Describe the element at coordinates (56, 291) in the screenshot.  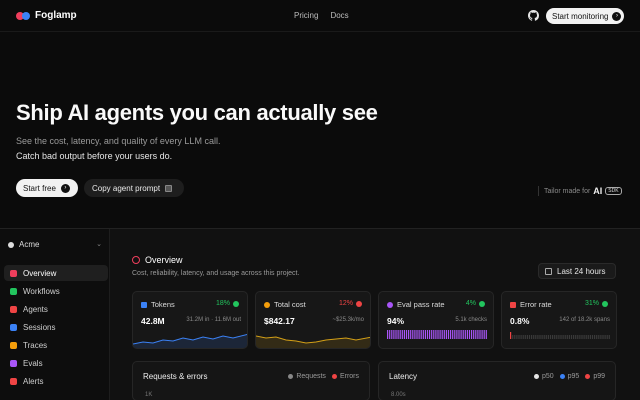
I see `sidebar-item-workflows: Workflows` at that location.